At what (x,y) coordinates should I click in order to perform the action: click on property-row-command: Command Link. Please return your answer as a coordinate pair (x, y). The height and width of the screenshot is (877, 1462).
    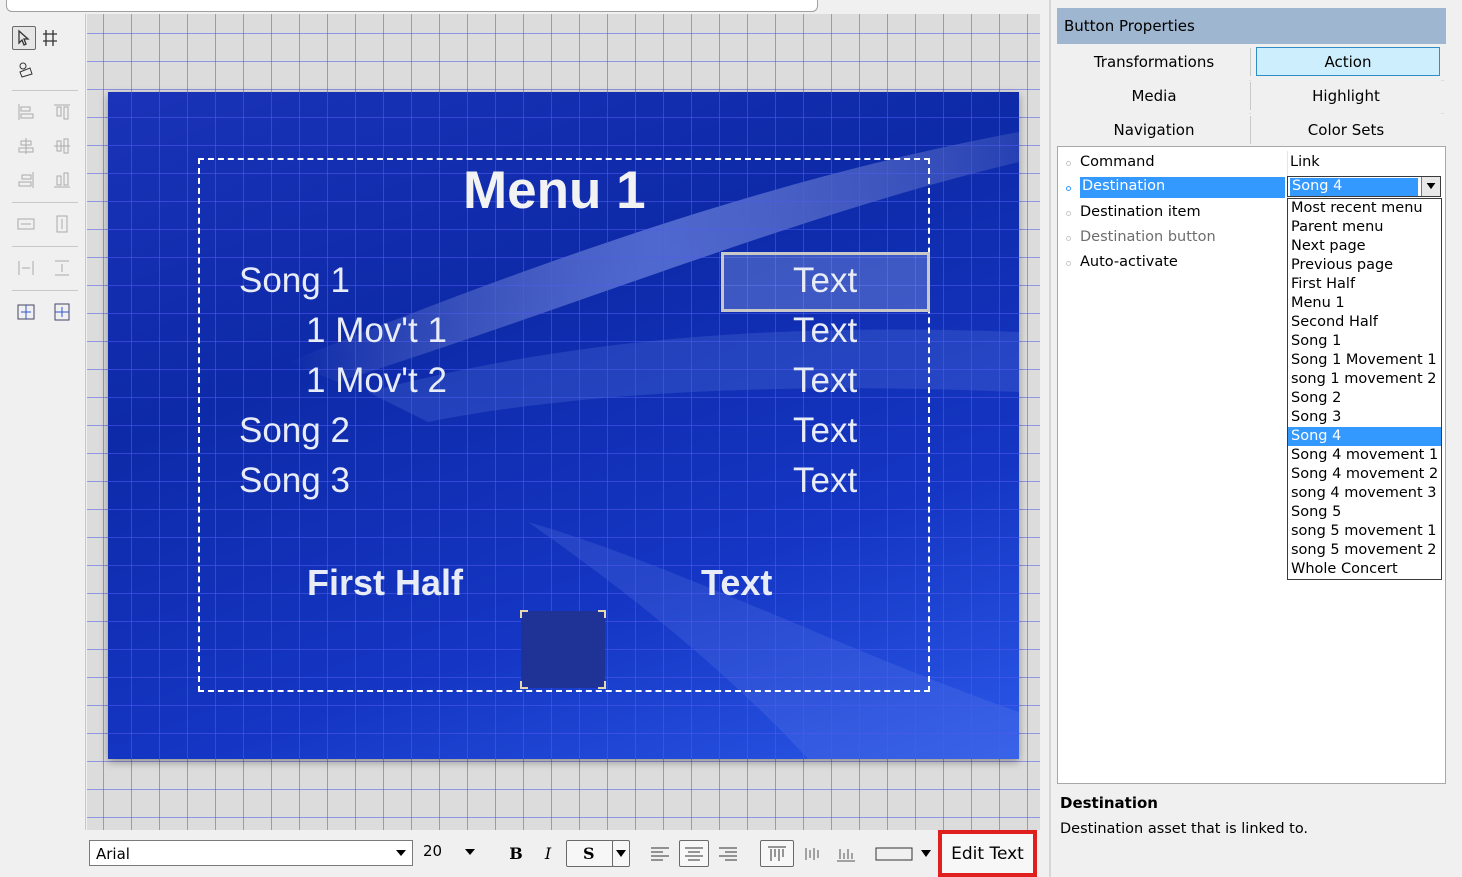
    Looking at the image, I should click on (1251, 163).